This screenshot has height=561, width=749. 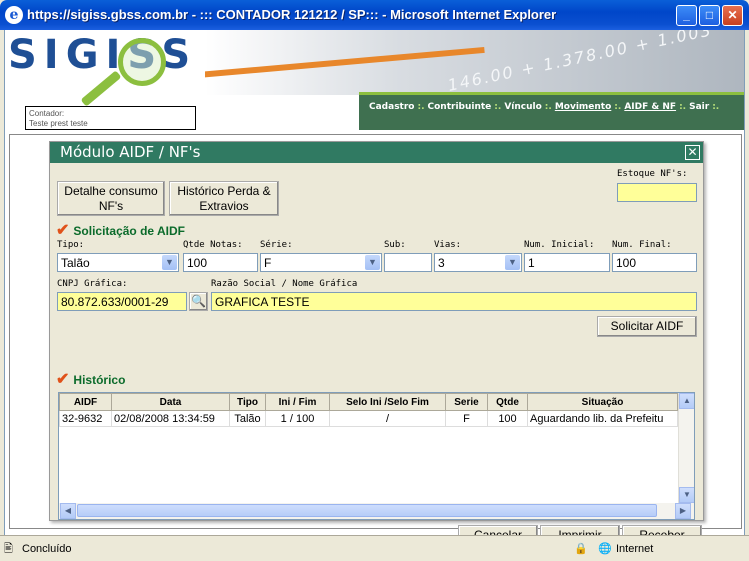 What do you see at coordinates (247, 402) in the screenshot?
I see `column-header: Tipo` at bounding box center [247, 402].